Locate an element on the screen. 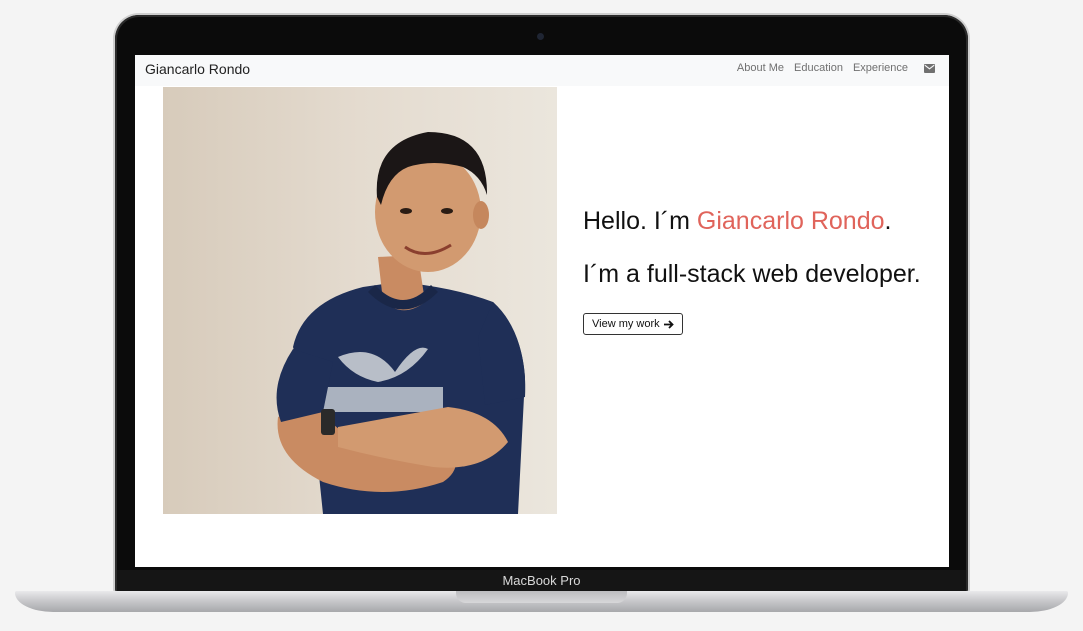 The height and width of the screenshot is (631, 1083). view-my-work-label: View my work is located at coordinates (626, 324).